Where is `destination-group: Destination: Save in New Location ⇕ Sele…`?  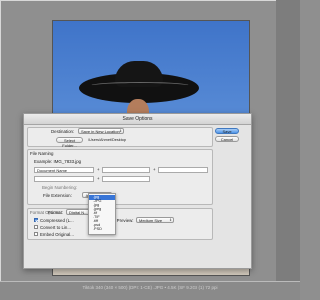
destination-group: Destination: Save in New Location ⇕ Sele… is located at coordinates (120, 137).